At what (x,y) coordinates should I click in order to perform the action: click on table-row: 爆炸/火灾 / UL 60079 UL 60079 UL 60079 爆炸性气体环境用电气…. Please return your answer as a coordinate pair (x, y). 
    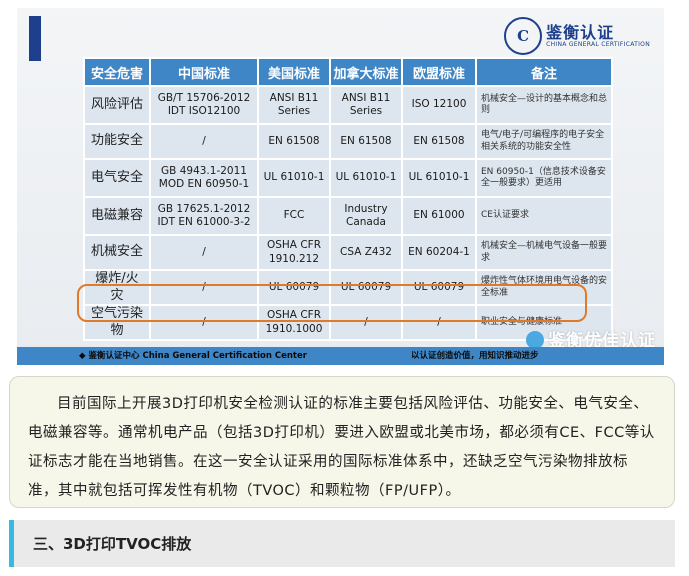
    Looking at the image, I should click on (348, 287).